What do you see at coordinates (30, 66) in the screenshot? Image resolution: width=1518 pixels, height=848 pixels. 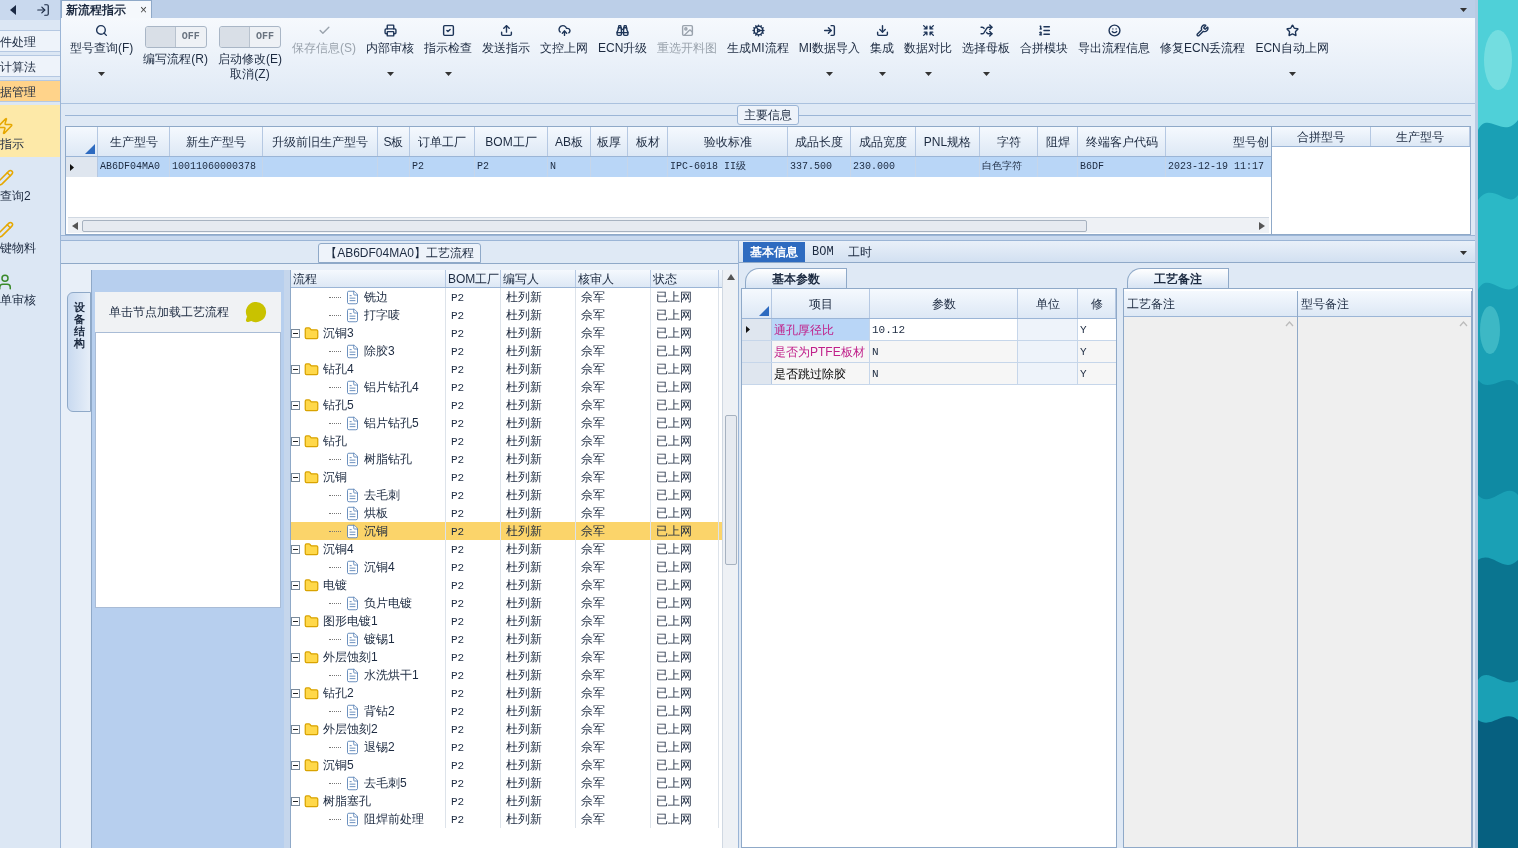 I see `sidebar-group: 计算法` at bounding box center [30, 66].